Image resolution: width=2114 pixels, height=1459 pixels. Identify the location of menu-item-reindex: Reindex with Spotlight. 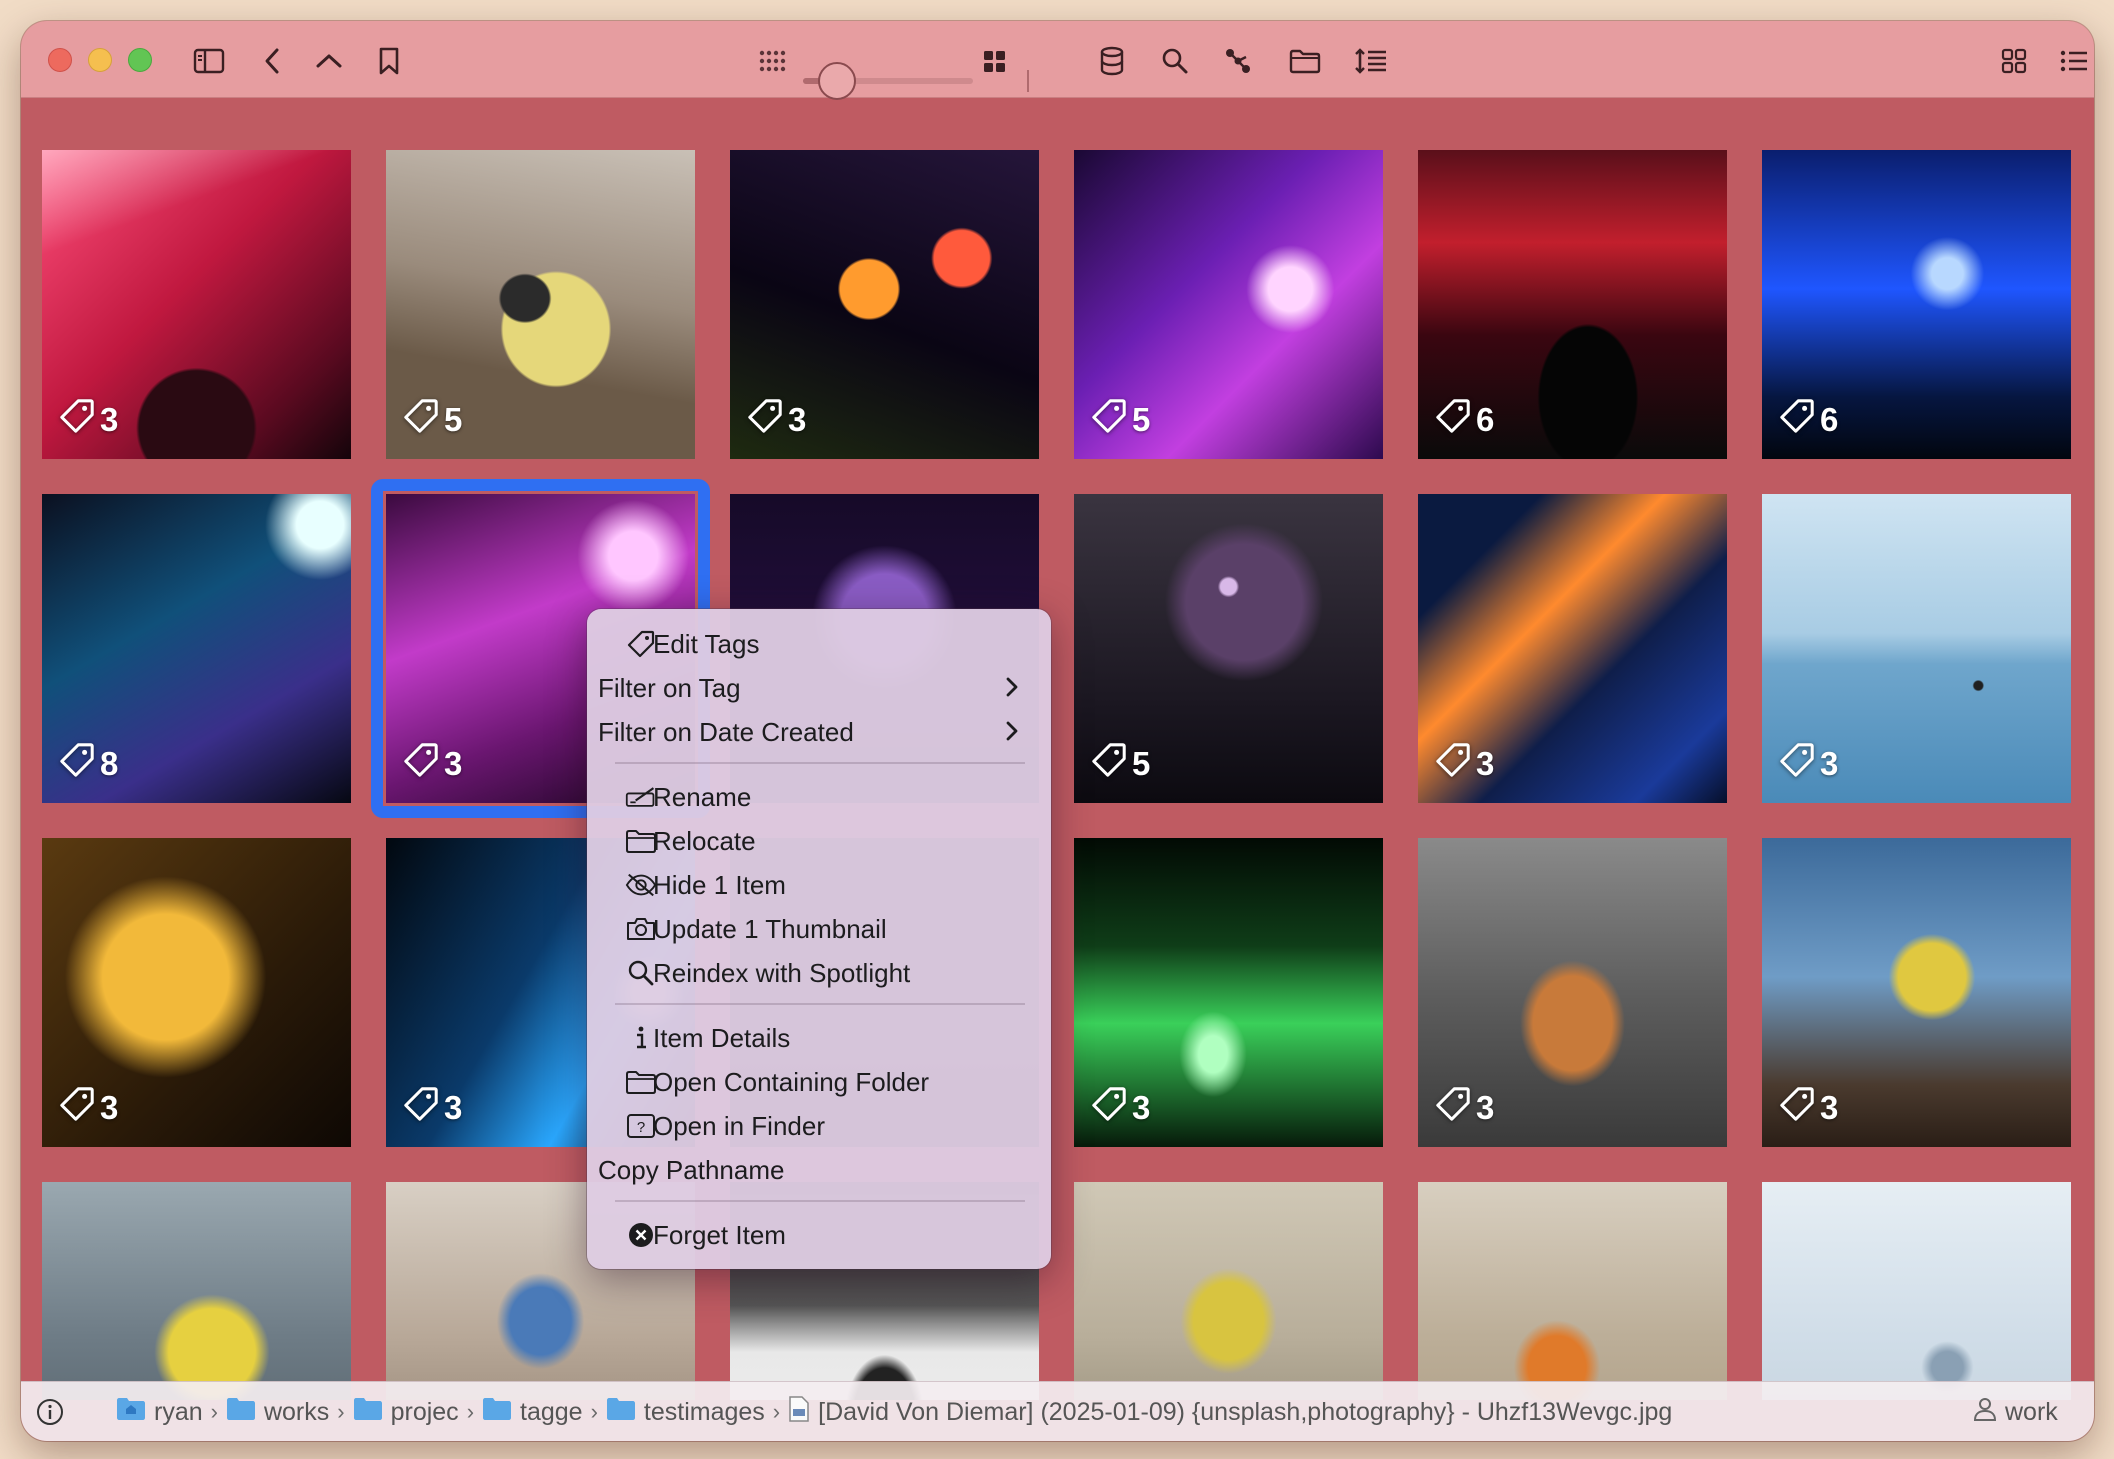
(819, 973).